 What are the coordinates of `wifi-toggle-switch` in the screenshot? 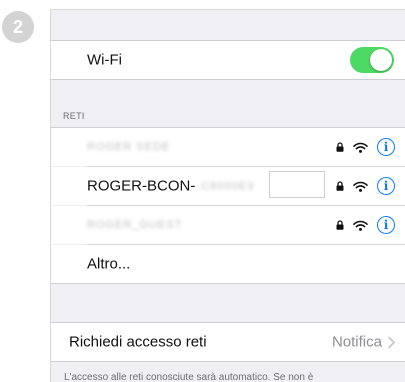 It's located at (372, 60).